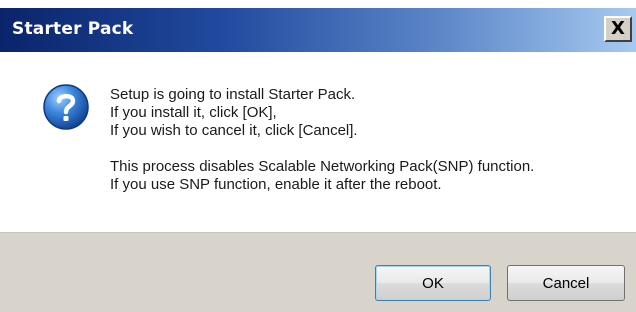 The image size is (636, 312). I want to click on close-button: X, so click(618, 29).